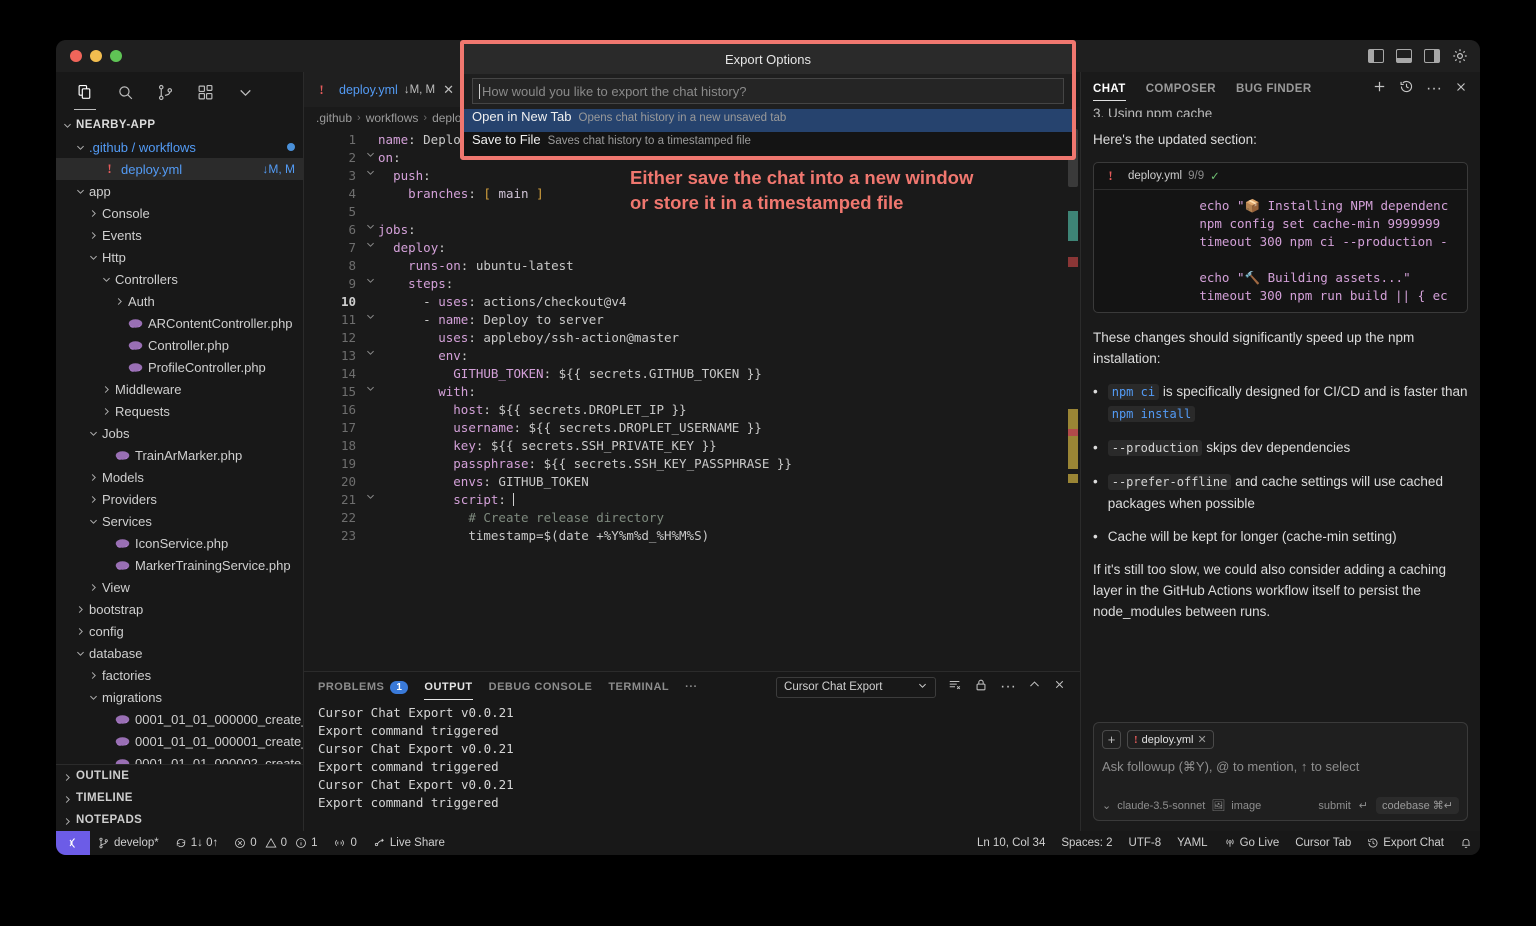  I want to click on tree-folder-row: database, so click(179, 653).